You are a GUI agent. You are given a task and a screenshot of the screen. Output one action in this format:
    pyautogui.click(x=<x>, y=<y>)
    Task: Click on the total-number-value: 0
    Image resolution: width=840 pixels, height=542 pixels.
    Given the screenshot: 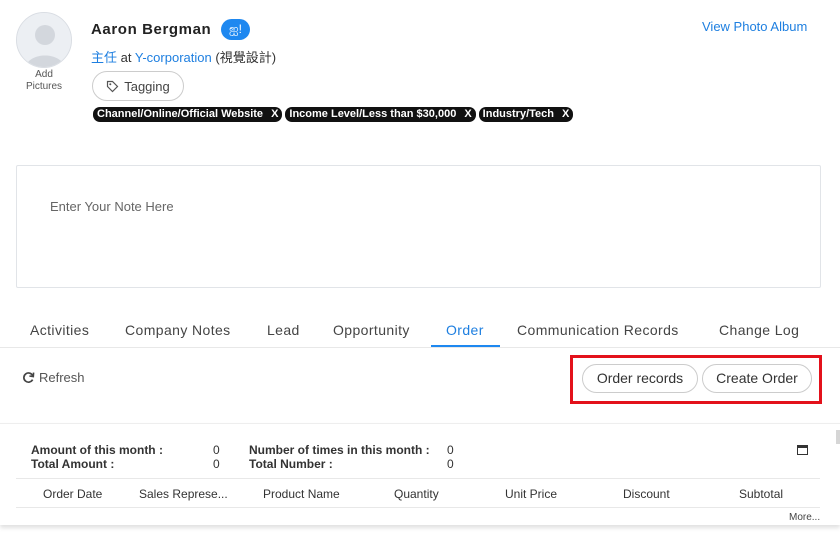 What is the action you would take?
    pyautogui.click(x=450, y=464)
    